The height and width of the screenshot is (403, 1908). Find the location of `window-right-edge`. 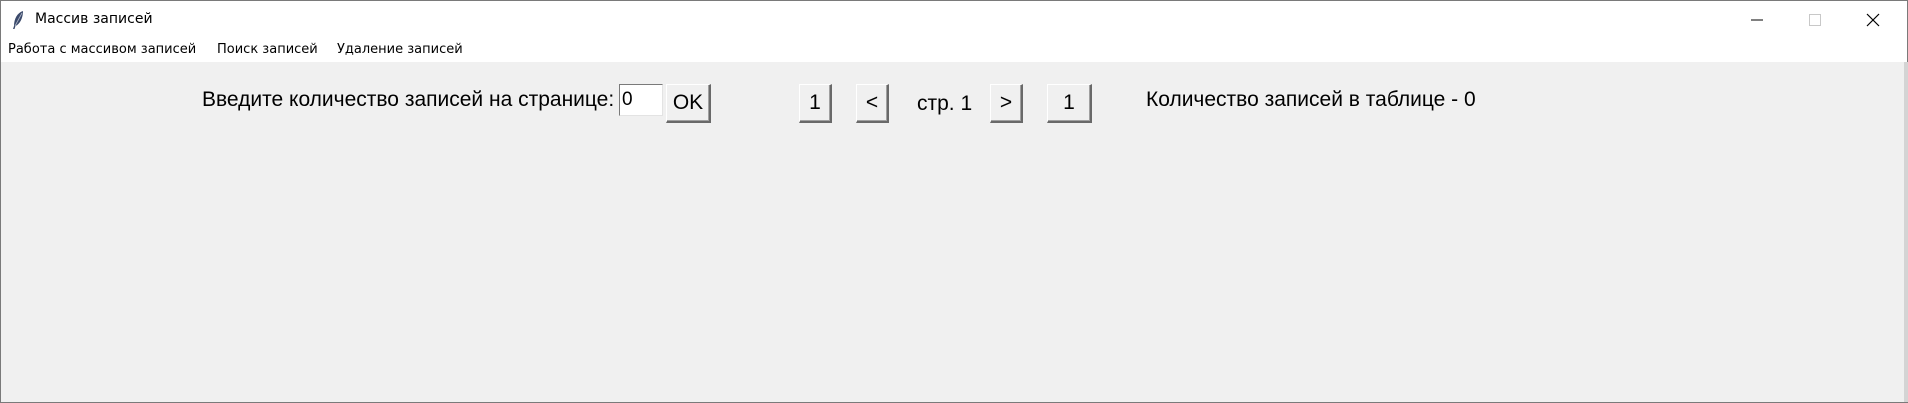

window-right-edge is located at coordinates (1906, 232).